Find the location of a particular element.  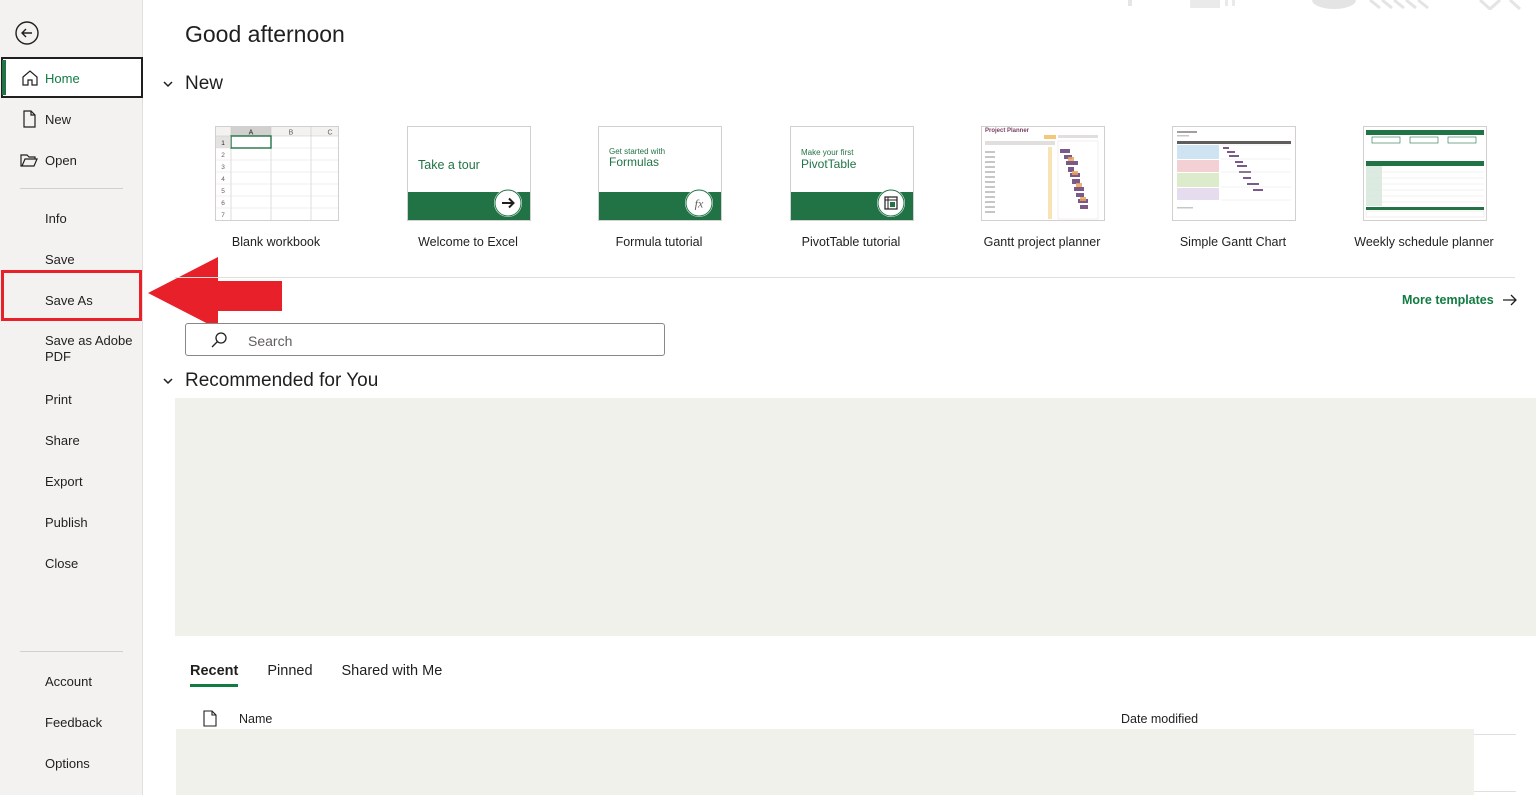

template-simple-gantt-chart: Simple Gantt Chart is located at coordinates (1234, 187).